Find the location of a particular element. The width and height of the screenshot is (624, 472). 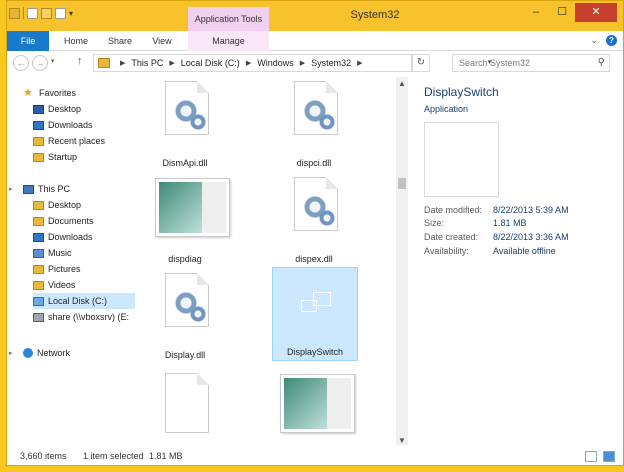

nav-label: Local Disk (C:) is located at coordinates (78, 301).